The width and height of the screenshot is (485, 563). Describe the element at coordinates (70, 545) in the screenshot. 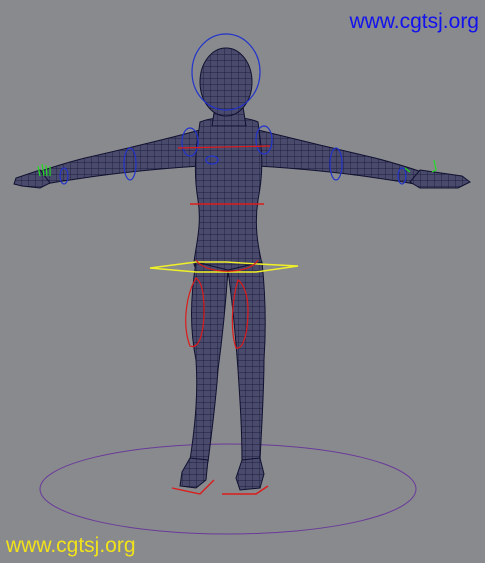

I see `watermark-bottom: www.cgtsj.org` at that location.